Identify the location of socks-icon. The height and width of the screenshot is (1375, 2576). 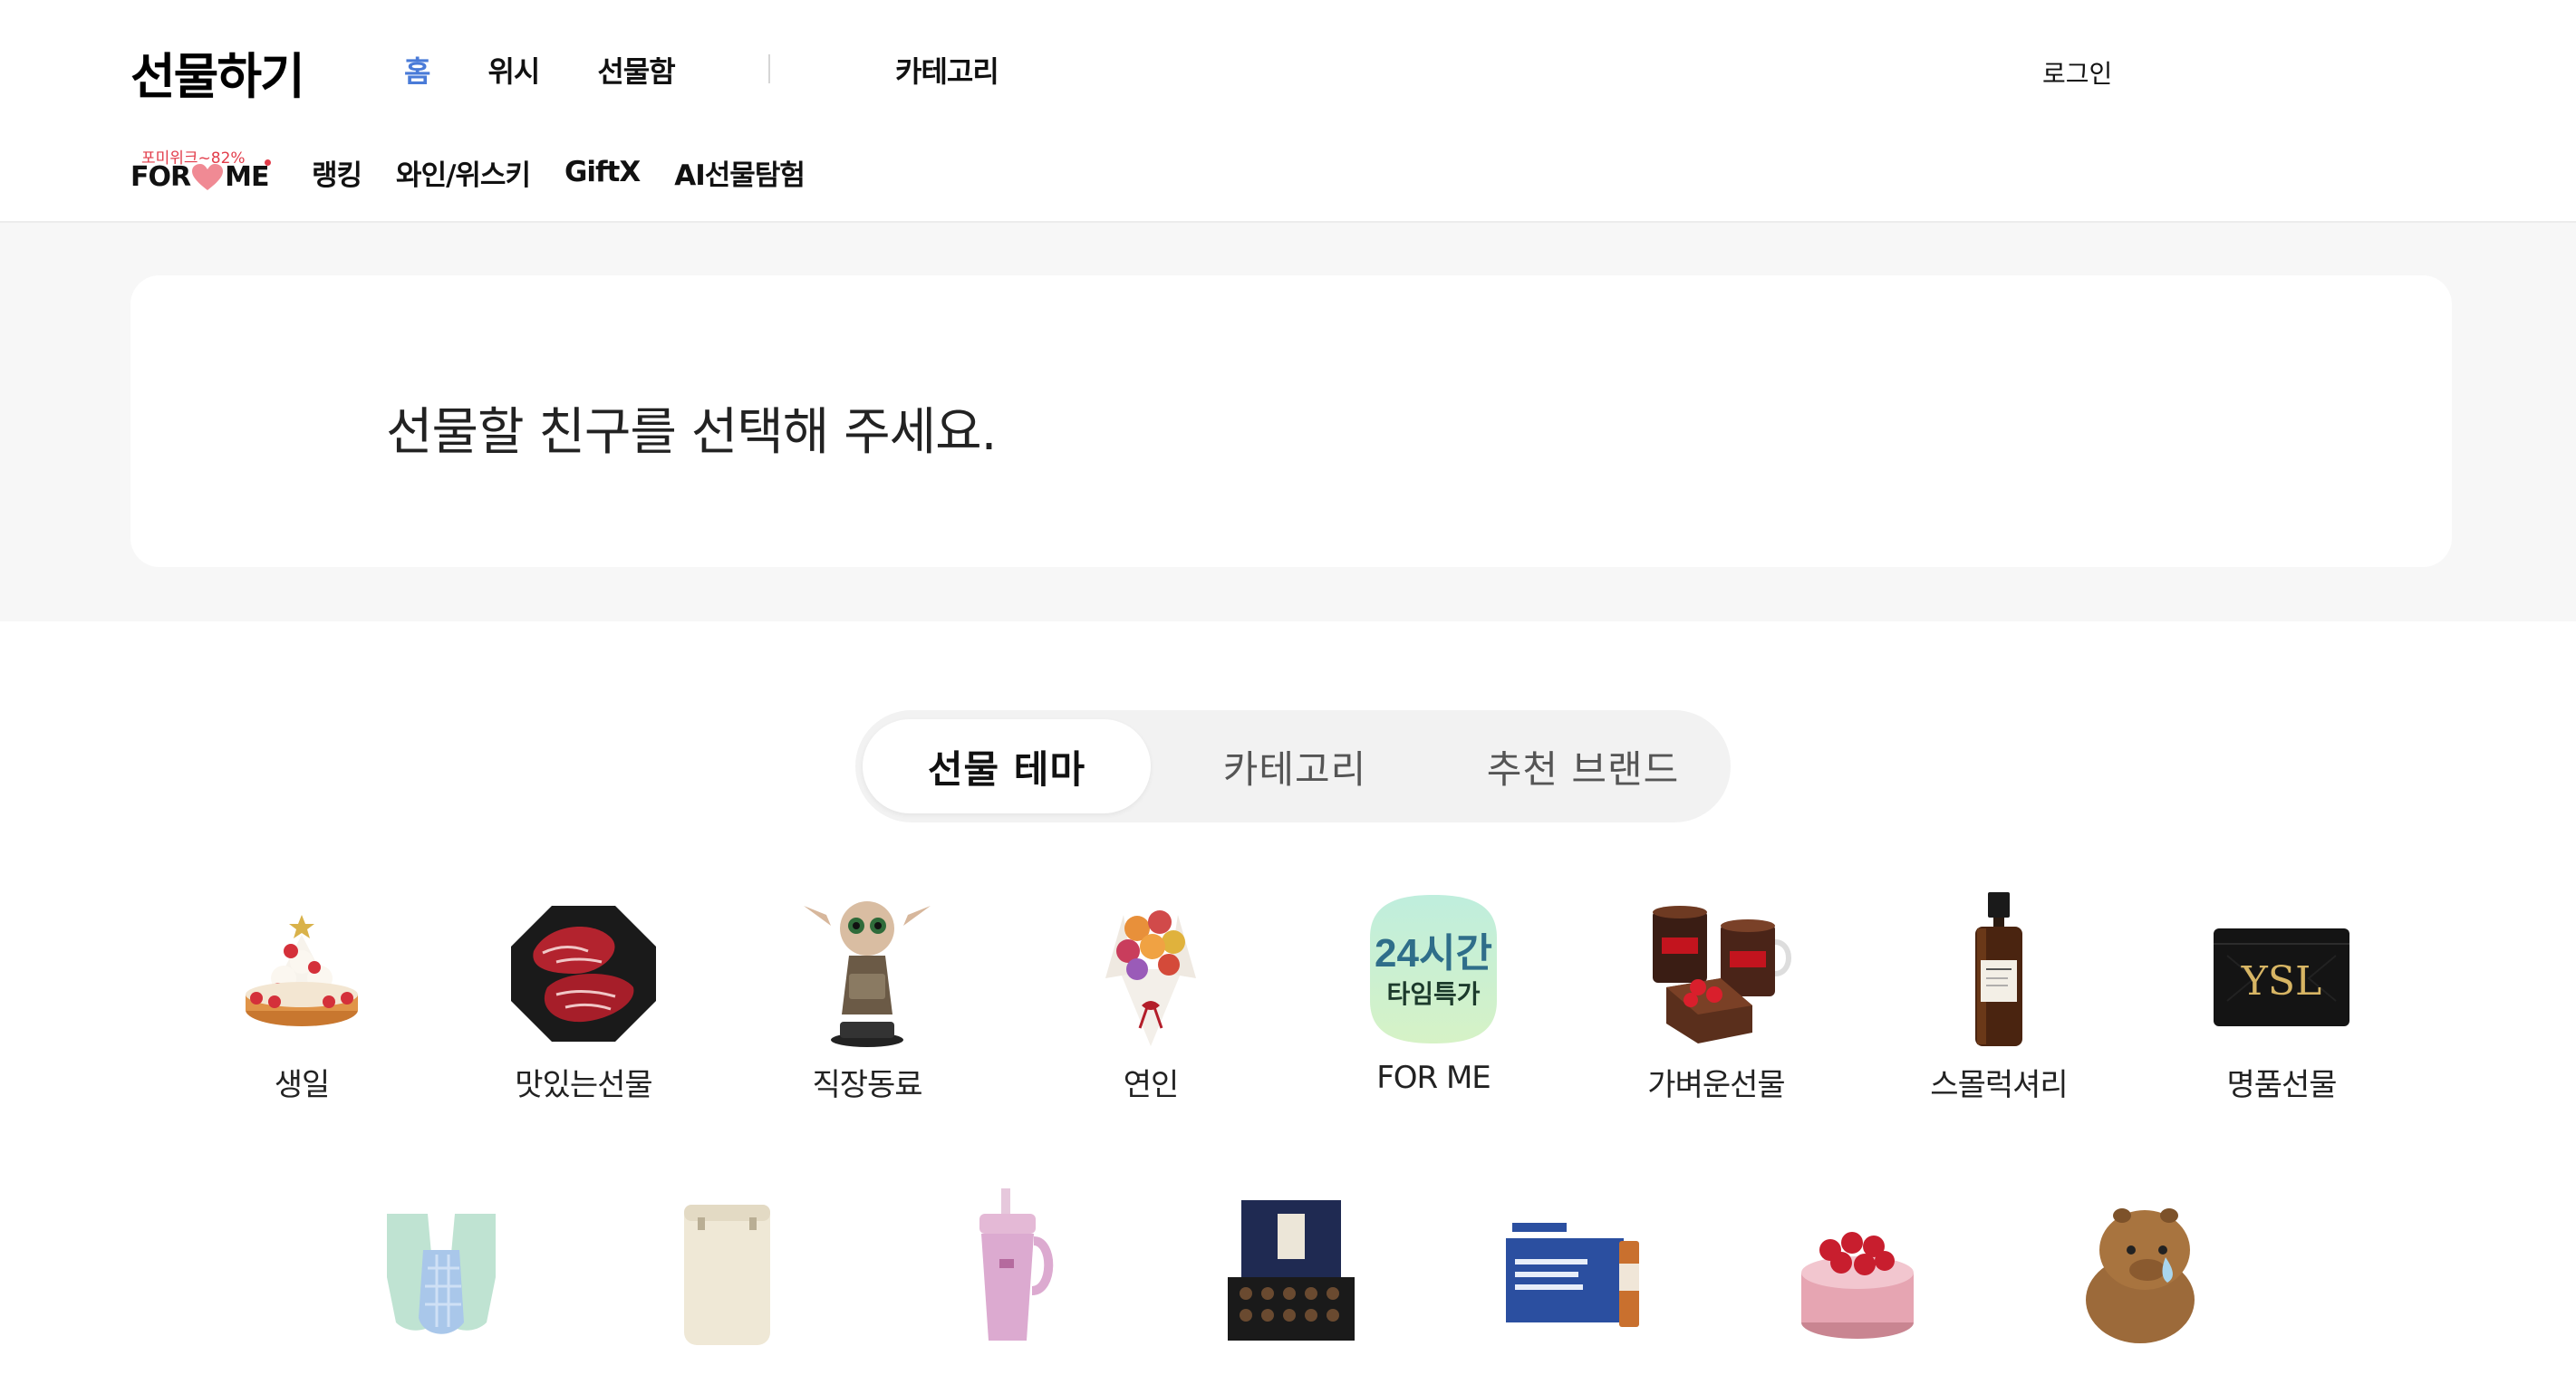
(441, 1274).